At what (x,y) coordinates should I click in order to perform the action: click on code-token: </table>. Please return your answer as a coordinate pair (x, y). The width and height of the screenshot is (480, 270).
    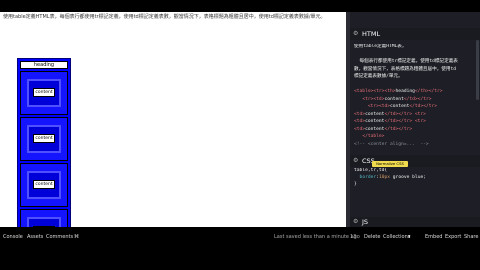
    Looking at the image, I should click on (373, 136).